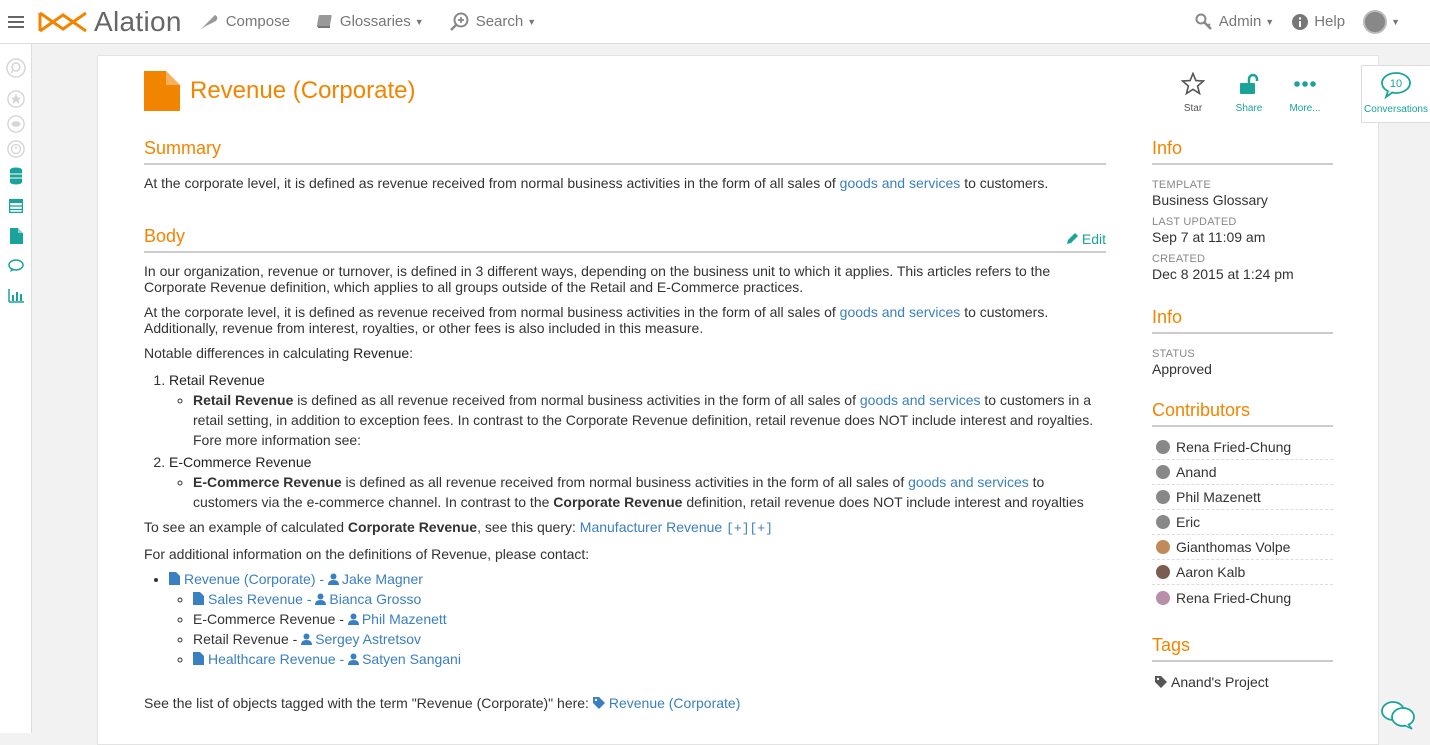 The width and height of the screenshot is (1430, 745). What do you see at coordinates (62, 21) in the screenshot?
I see `alation-logo-icon` at bounding box center [62, 21].